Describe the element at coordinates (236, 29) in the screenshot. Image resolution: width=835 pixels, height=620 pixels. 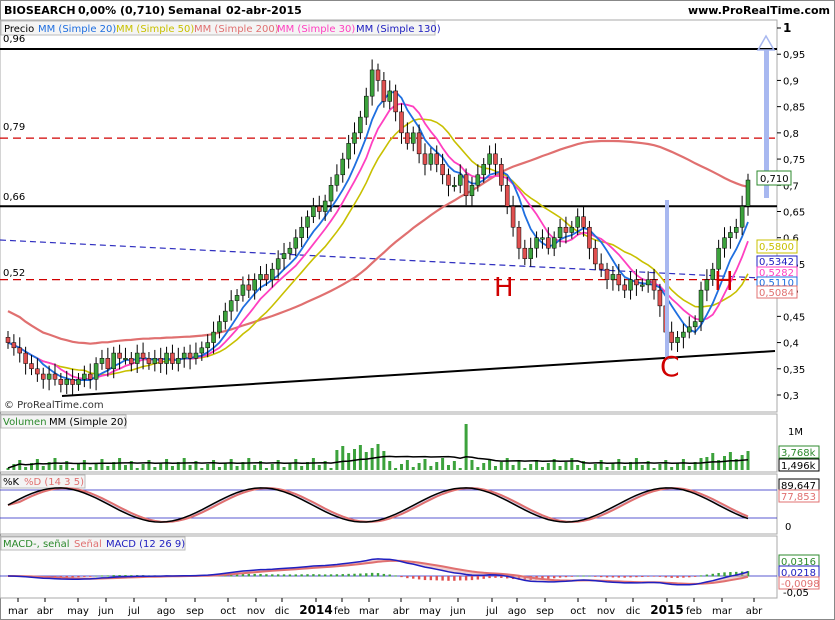
I see `legend-mm200: MM (Simple 200)` at that location.